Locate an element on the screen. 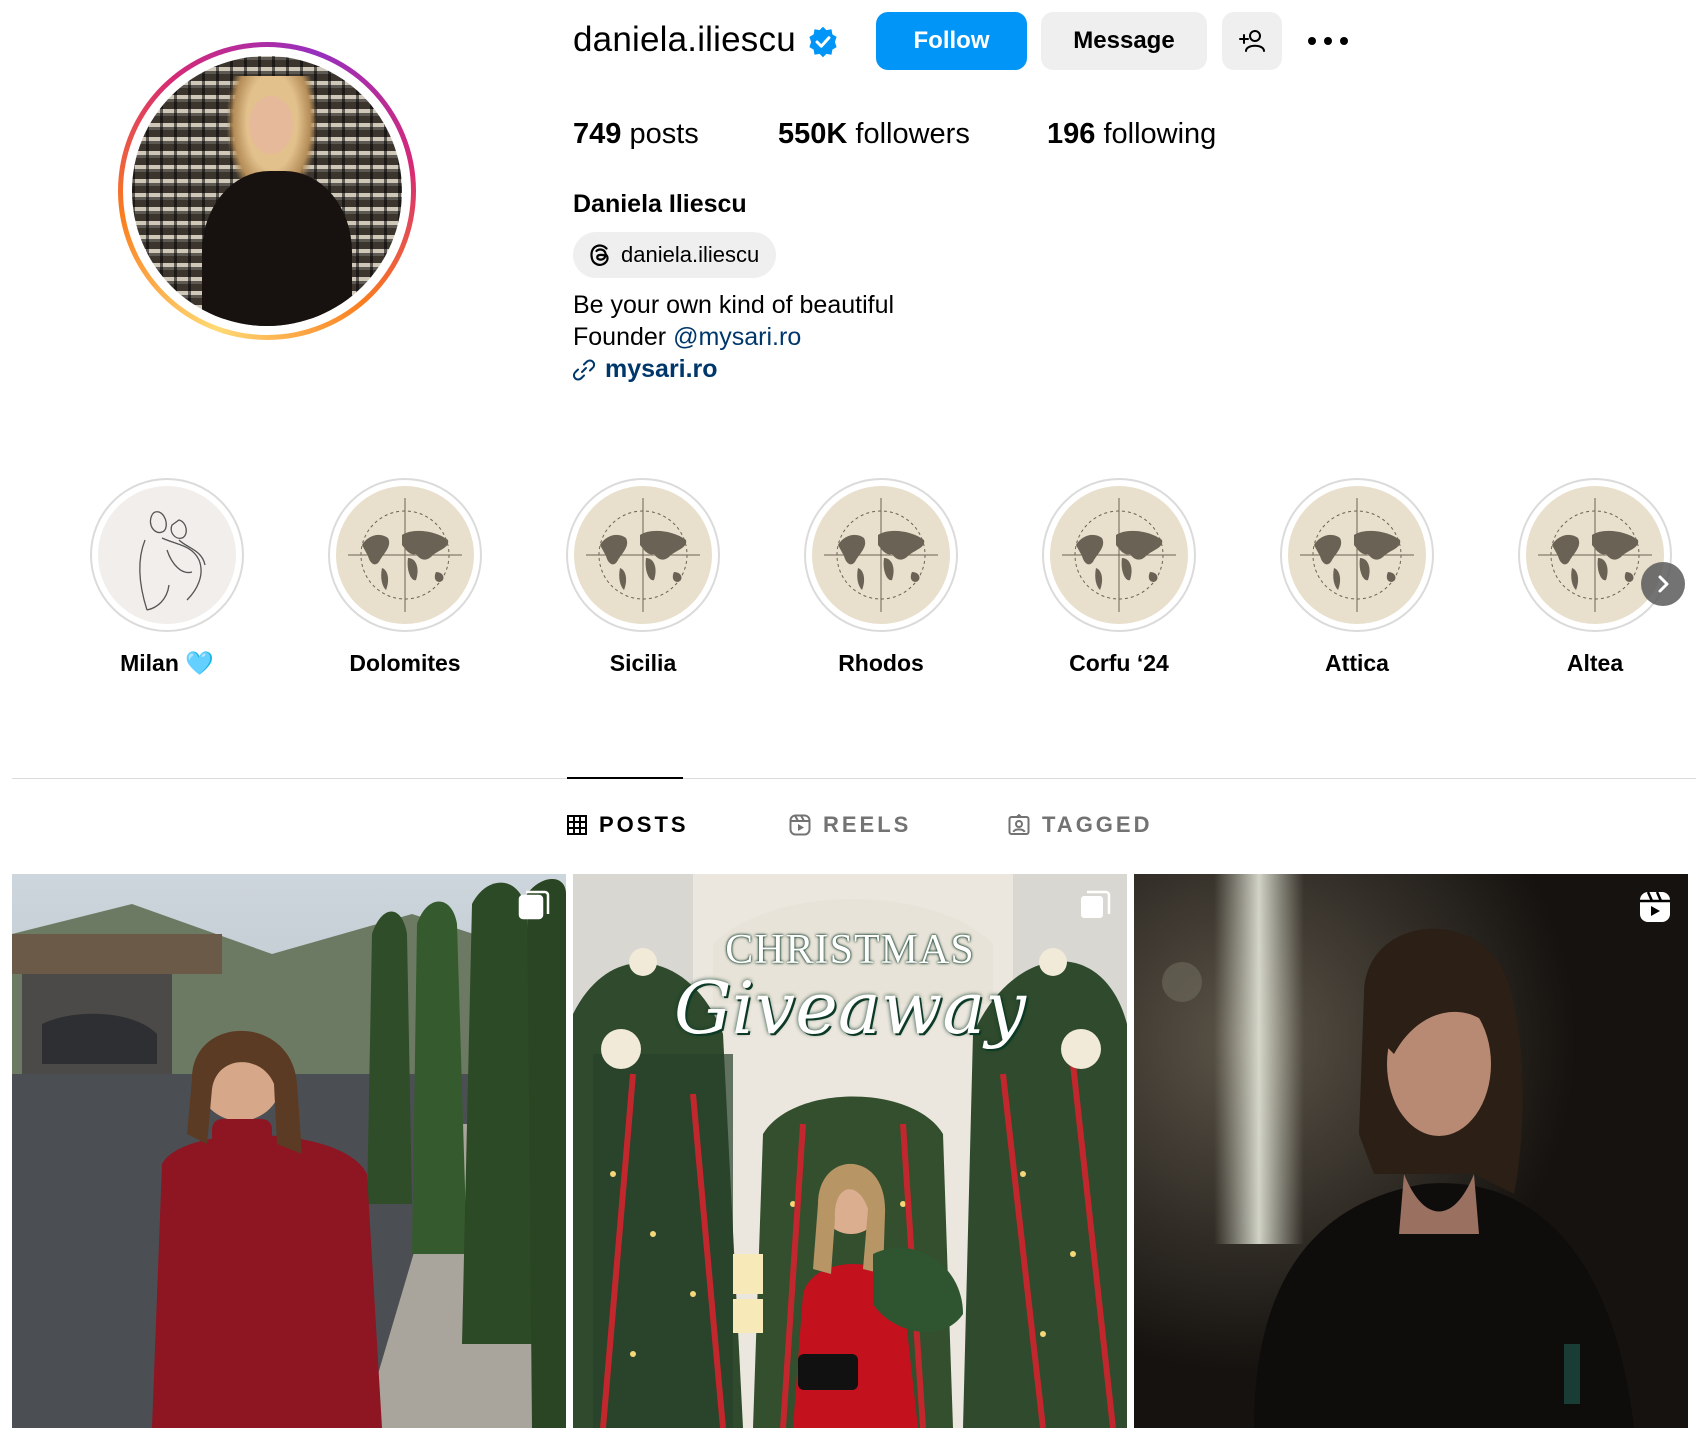 This screenshot has height=1432, width=1702. highlights-next-button is located at coordinates (1663, 584).